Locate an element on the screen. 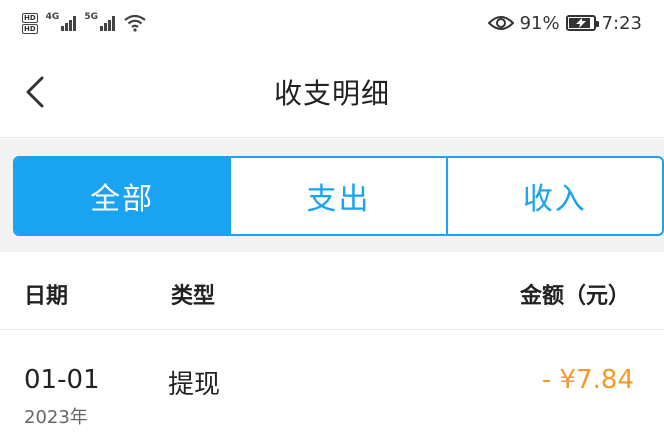  tab-expense: 支出 is located at coordinates (337, 196).